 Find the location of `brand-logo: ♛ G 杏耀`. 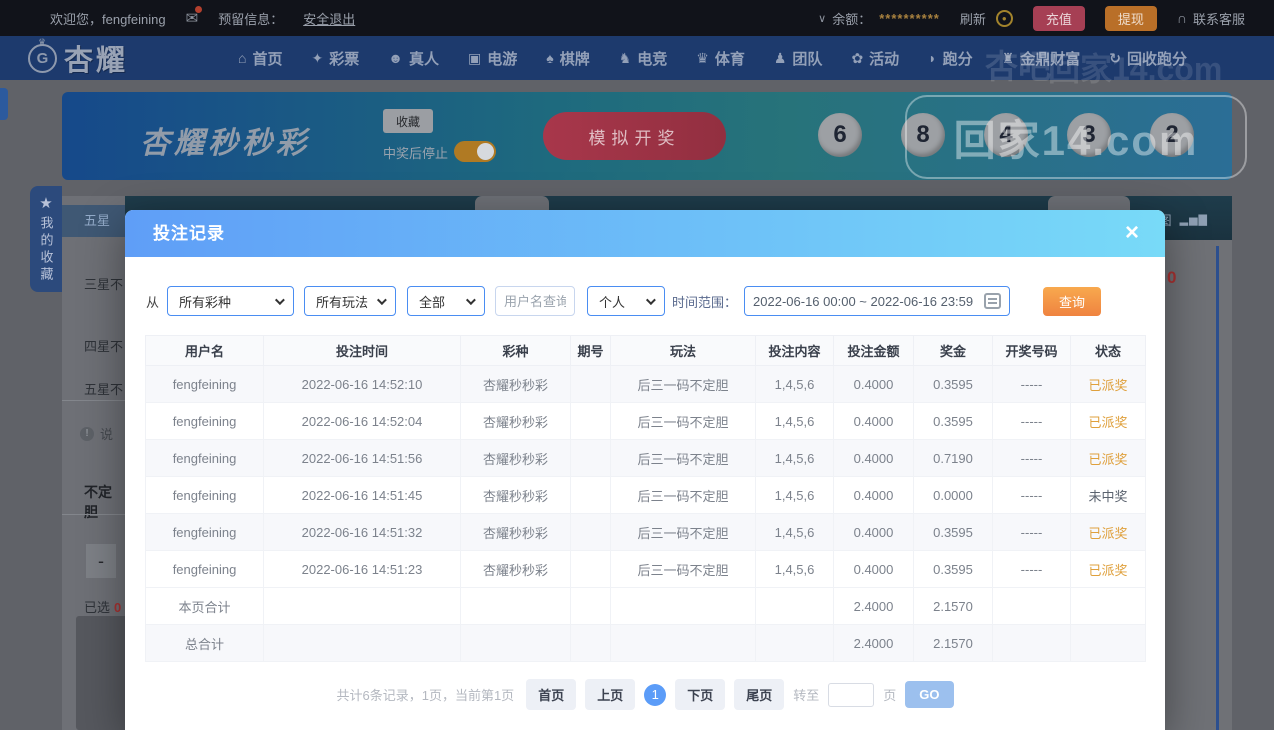

brand-logo: ♛ G 杏耀 is located at coordinates (78, 58).